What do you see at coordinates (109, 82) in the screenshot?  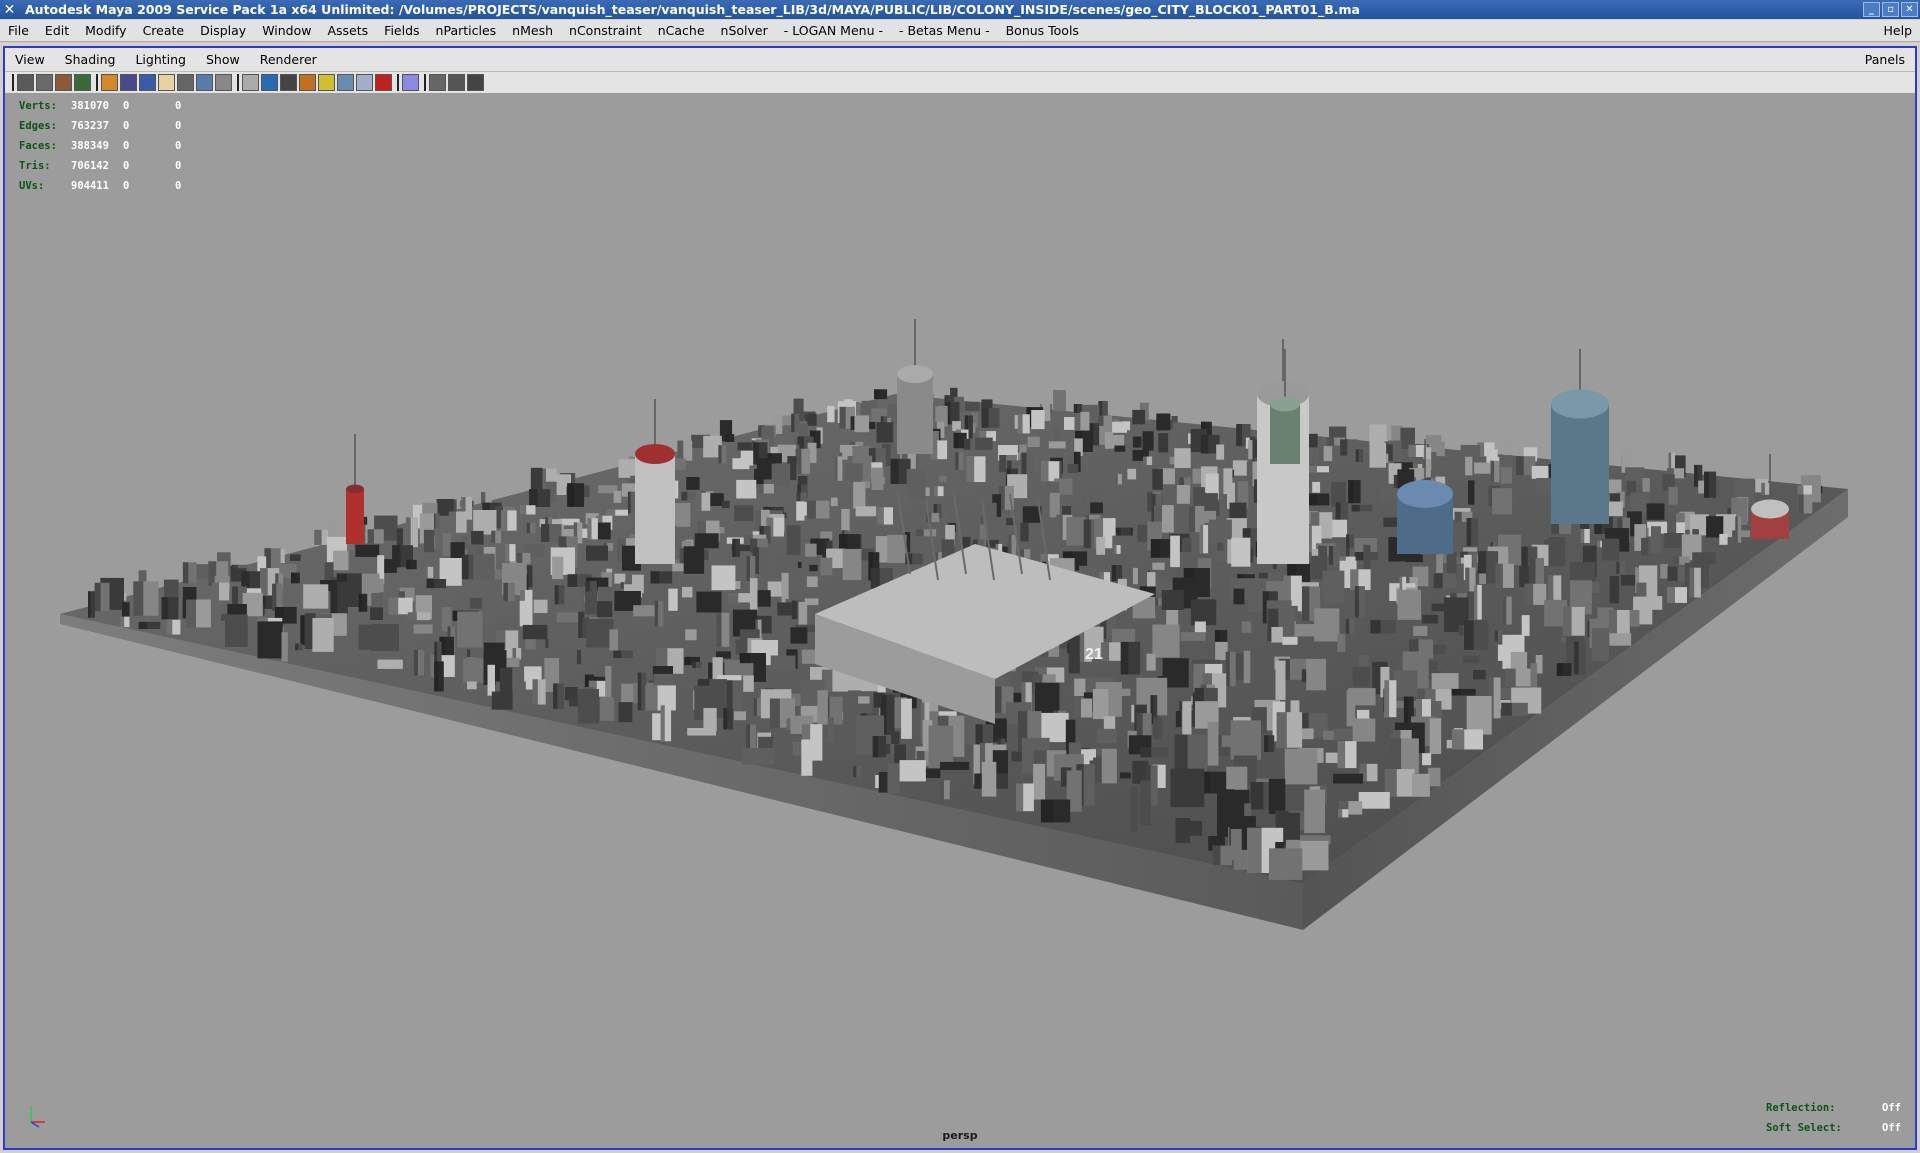 I see `grid-icon` at bounding box center [109, 82].